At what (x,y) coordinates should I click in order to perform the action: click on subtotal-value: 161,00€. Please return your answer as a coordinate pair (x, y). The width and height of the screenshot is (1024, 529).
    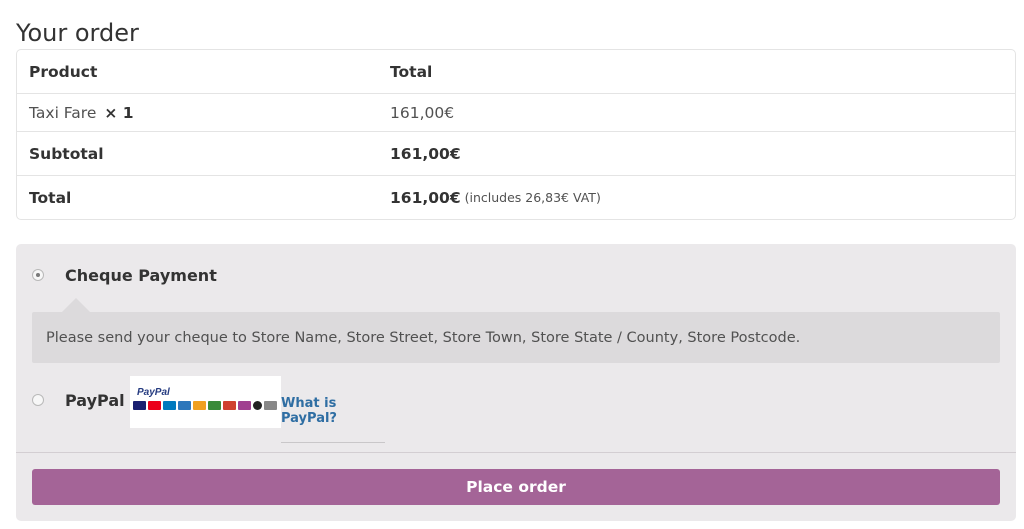
    Looking at the image, I should click on (425, 153).